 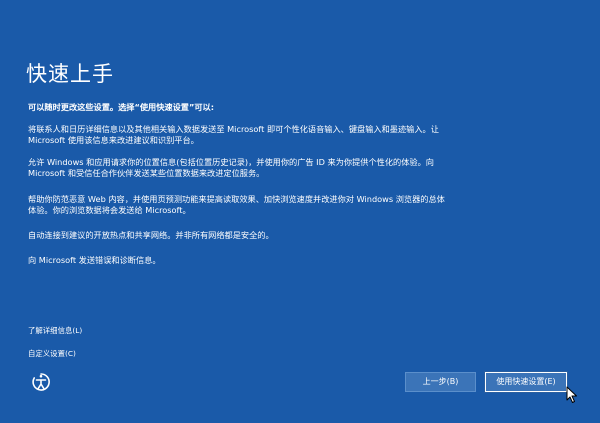 I want to click on page-subtitle: 可以随时更改这些设置。选择“使用快速设置”可以:, so click(x=121, y=107).